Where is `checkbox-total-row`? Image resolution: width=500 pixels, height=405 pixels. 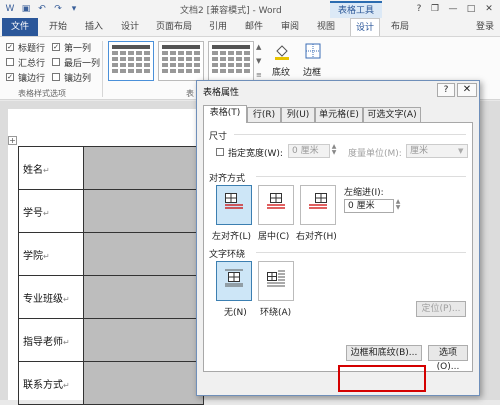 checkbox-total-row is located at coordinates (10, 62).